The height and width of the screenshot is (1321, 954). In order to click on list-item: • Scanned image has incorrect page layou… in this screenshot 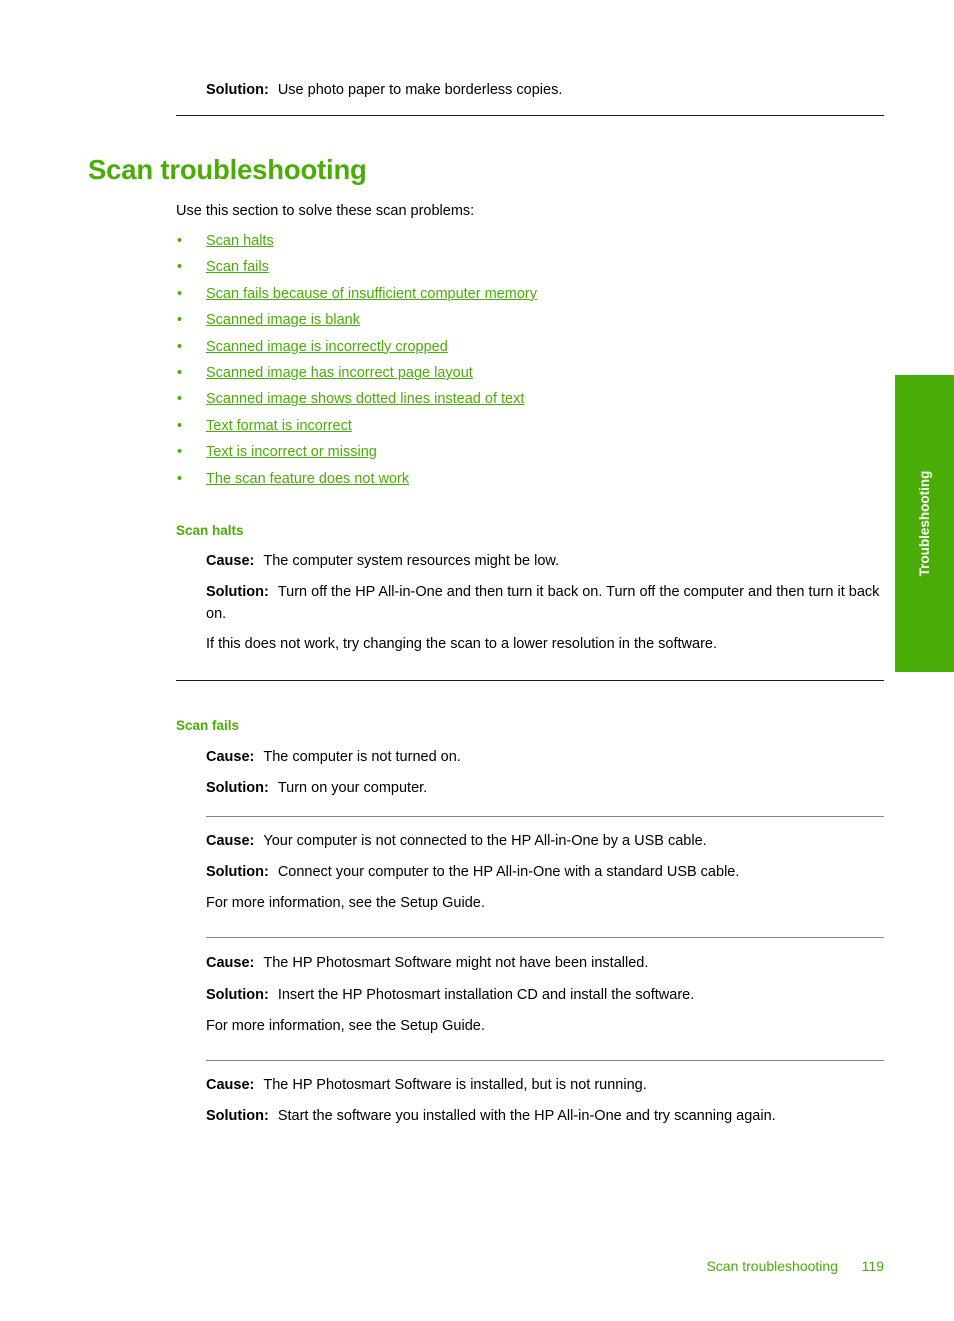, I will do `click(530, 376)`.